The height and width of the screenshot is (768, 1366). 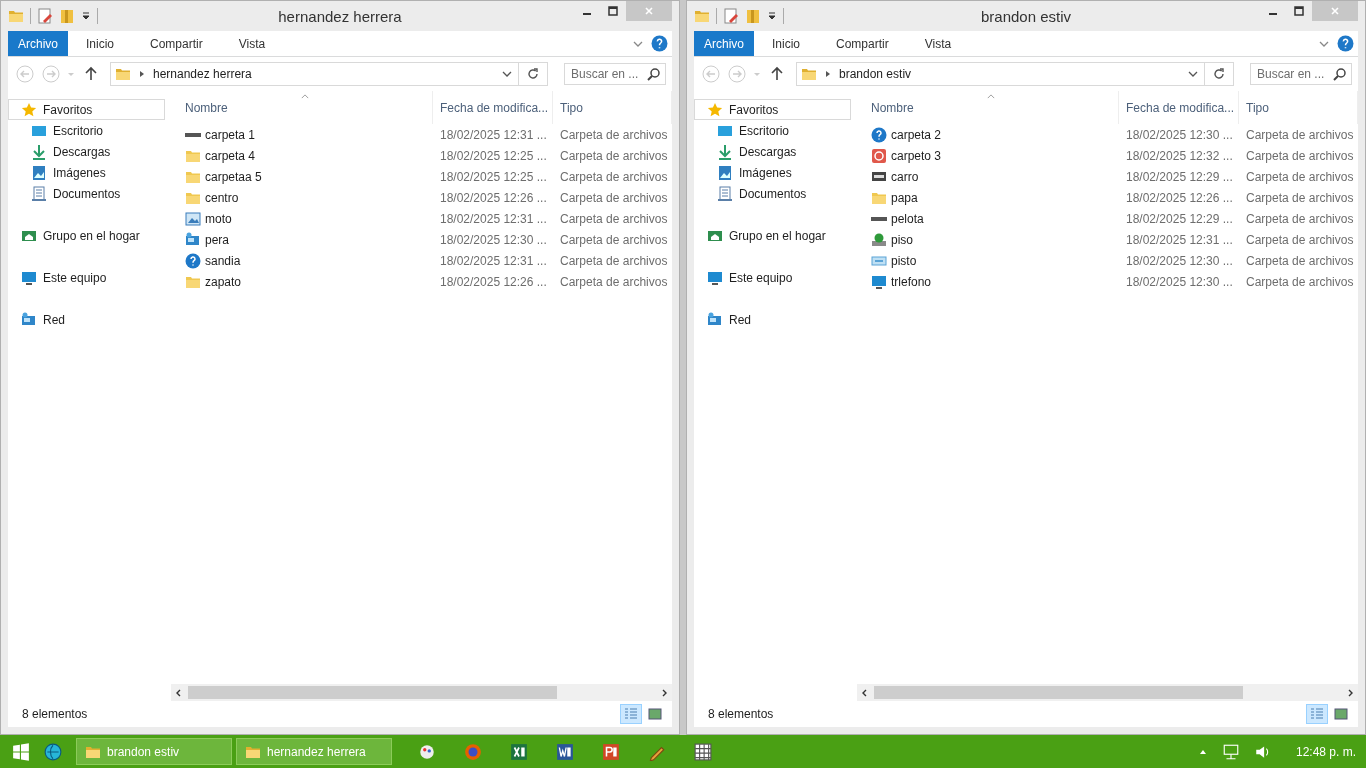 What do you see at coordinates (203, 74) in the screenshot?
I see `address-text: hernandez herrera` at bounding box center [203, 74].